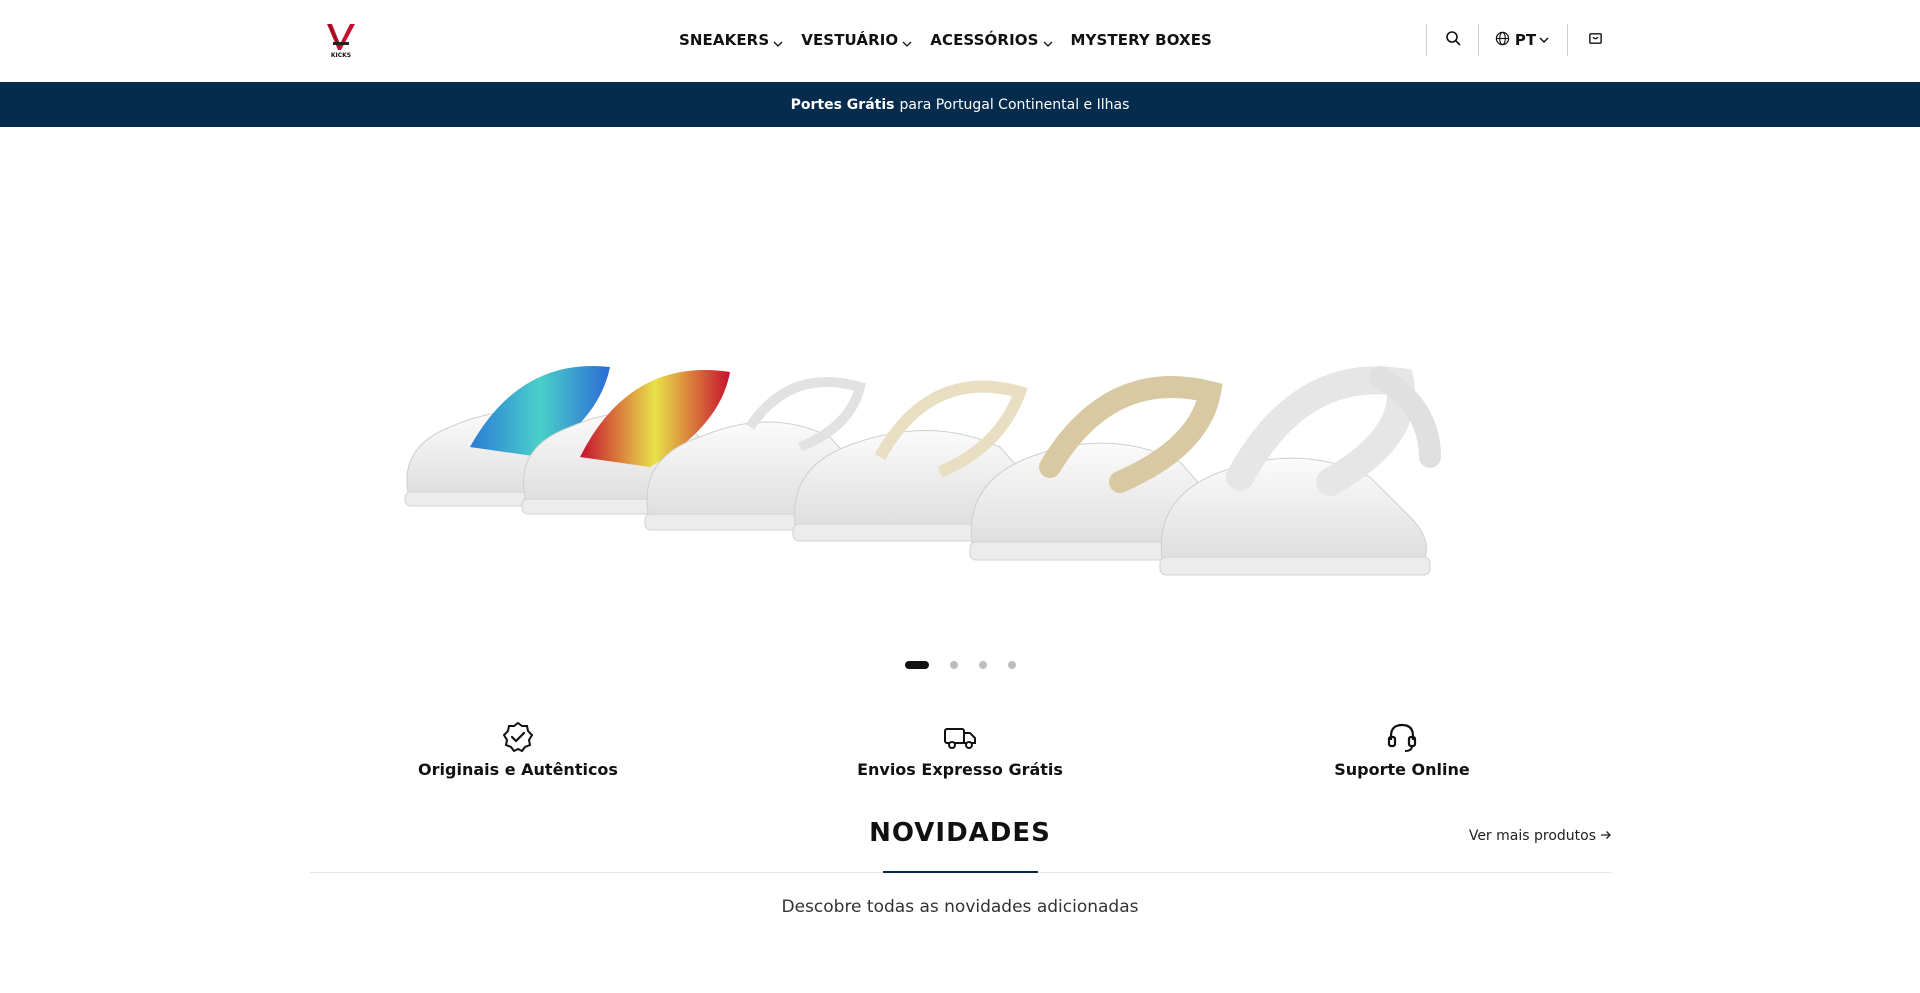 The height and width of the screenshot is (993, 1920). I want to click on nav-sneakers: SNEAKERS, so click(731, 40).